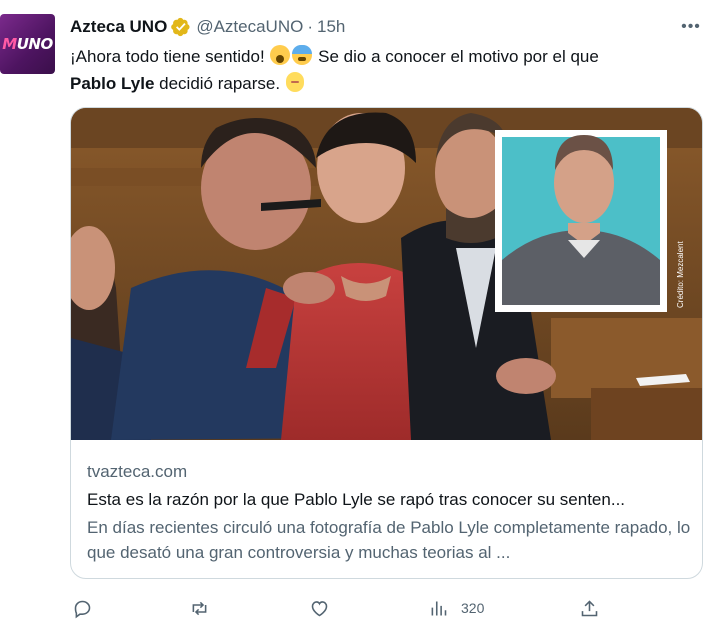  Describe the element at coordinates (456, 56) in the screenshot. I see `tweet-text-part2: Se dio a conocer el motivo por el que` at that location.